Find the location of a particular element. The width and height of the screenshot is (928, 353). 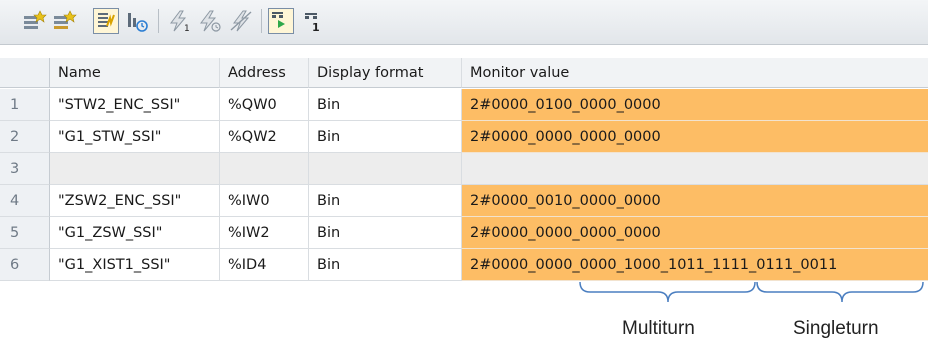

singleturn-brace is located at coordinates (840, 292).